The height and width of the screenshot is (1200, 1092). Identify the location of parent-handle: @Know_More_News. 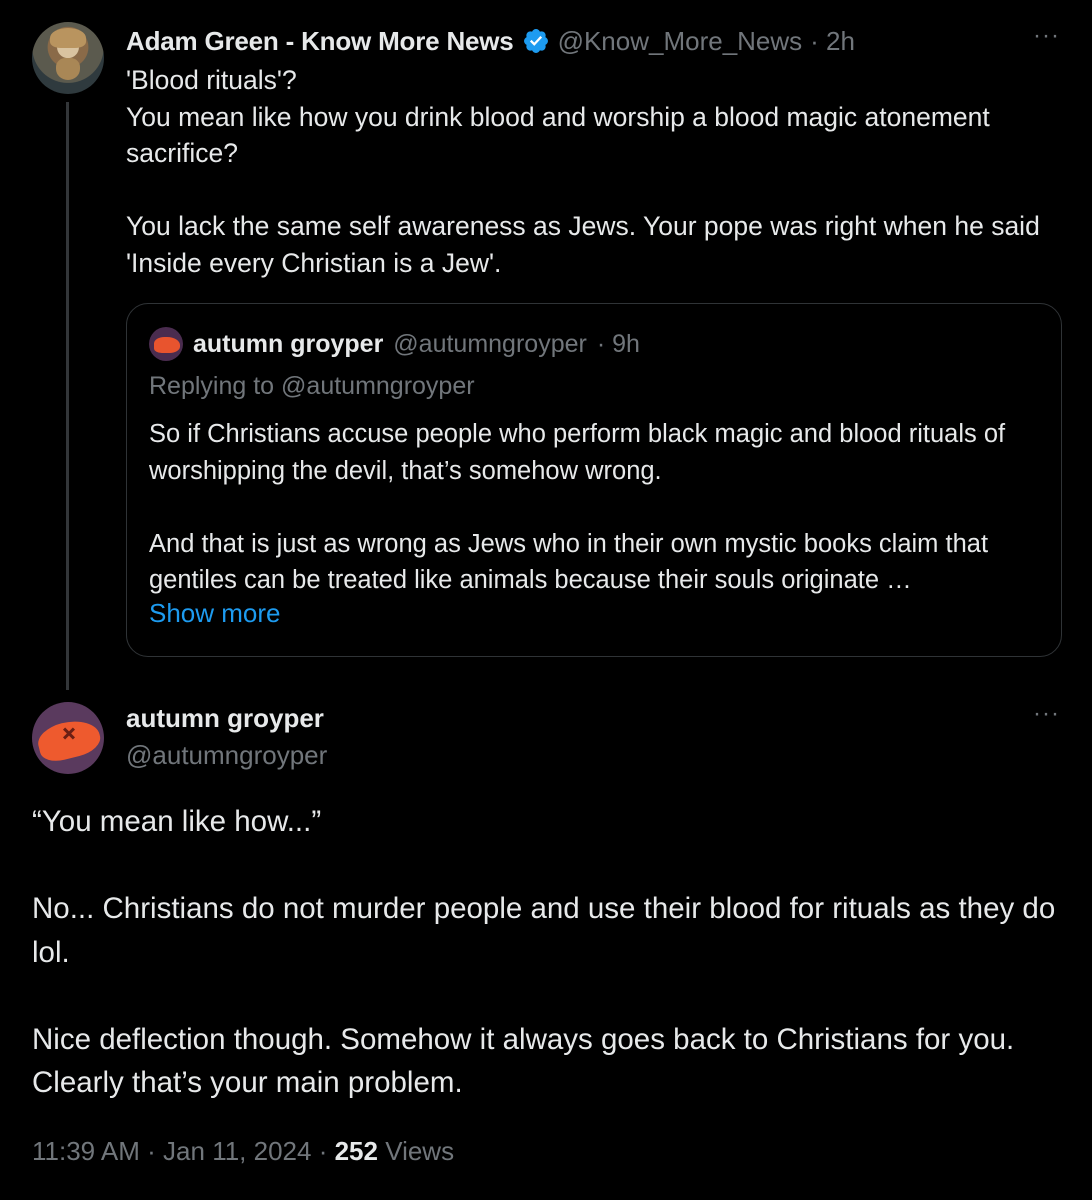
(680, 41).